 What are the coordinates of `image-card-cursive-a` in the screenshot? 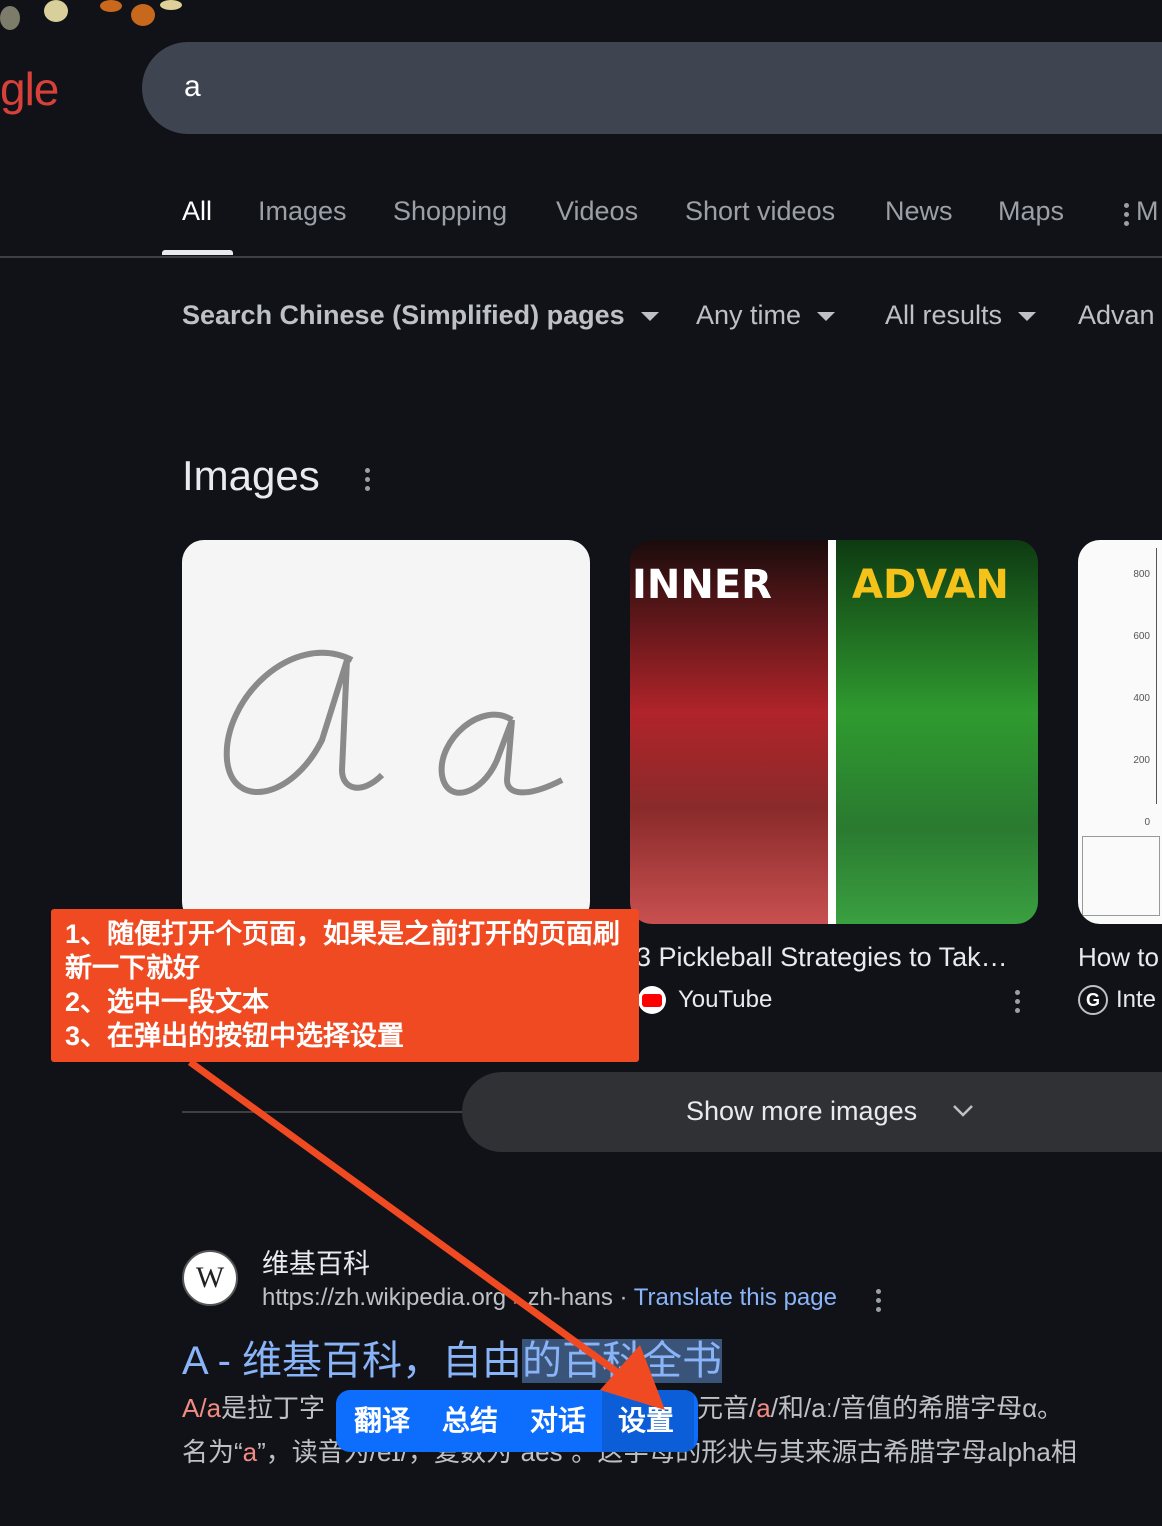 It's located at (386, 732).